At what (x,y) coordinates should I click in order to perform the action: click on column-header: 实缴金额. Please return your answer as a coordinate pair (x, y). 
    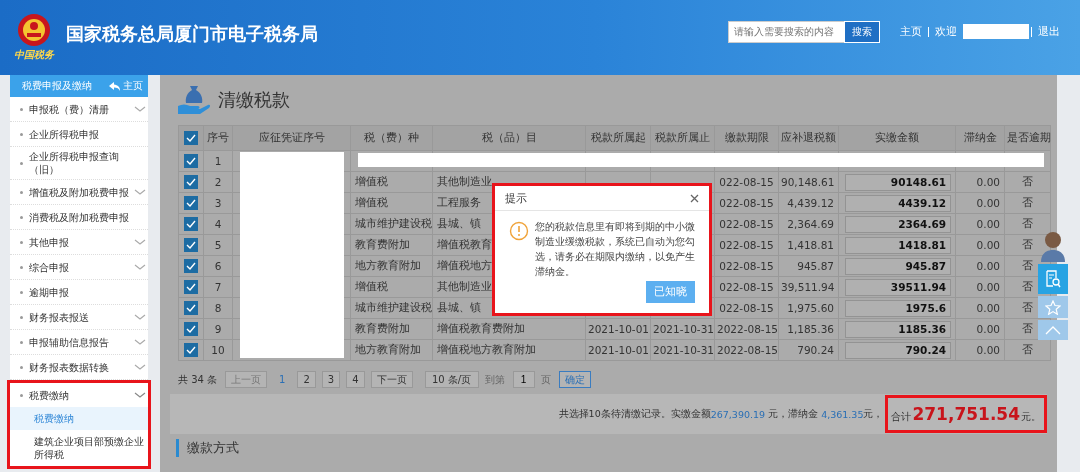
    Looking at the image, I should click on (897, 137).